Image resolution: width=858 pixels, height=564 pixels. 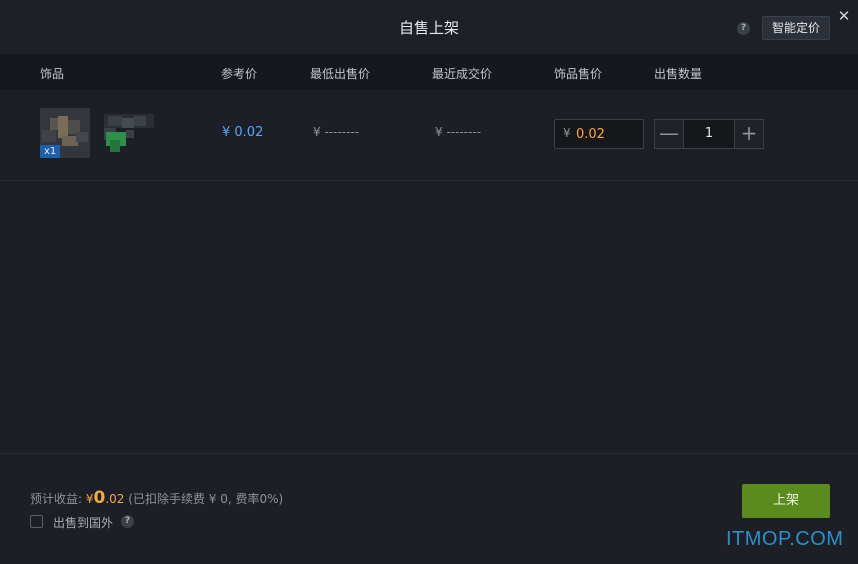 I want to click on item-quantity-badge: x1, so click(x=50, y=151).